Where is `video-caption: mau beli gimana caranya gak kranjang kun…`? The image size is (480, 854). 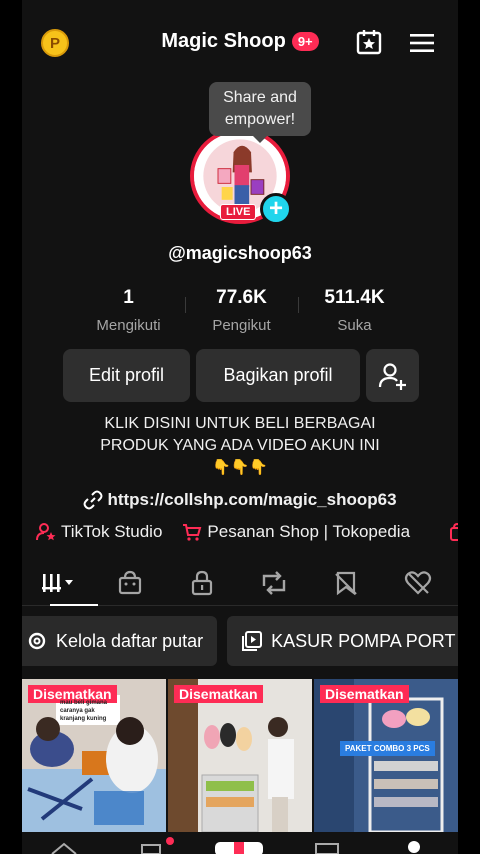 video-caption: mau beli gimana caranya gak kranjang kun… is located at coordinates (84, 711).